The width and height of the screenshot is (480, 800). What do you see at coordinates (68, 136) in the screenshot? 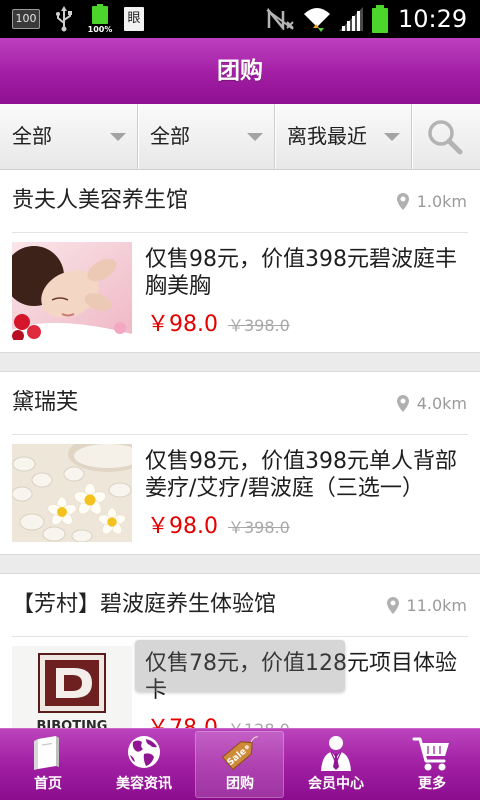
I see `category-filter-dropdown: 全部` at bounding box center [68, 136].